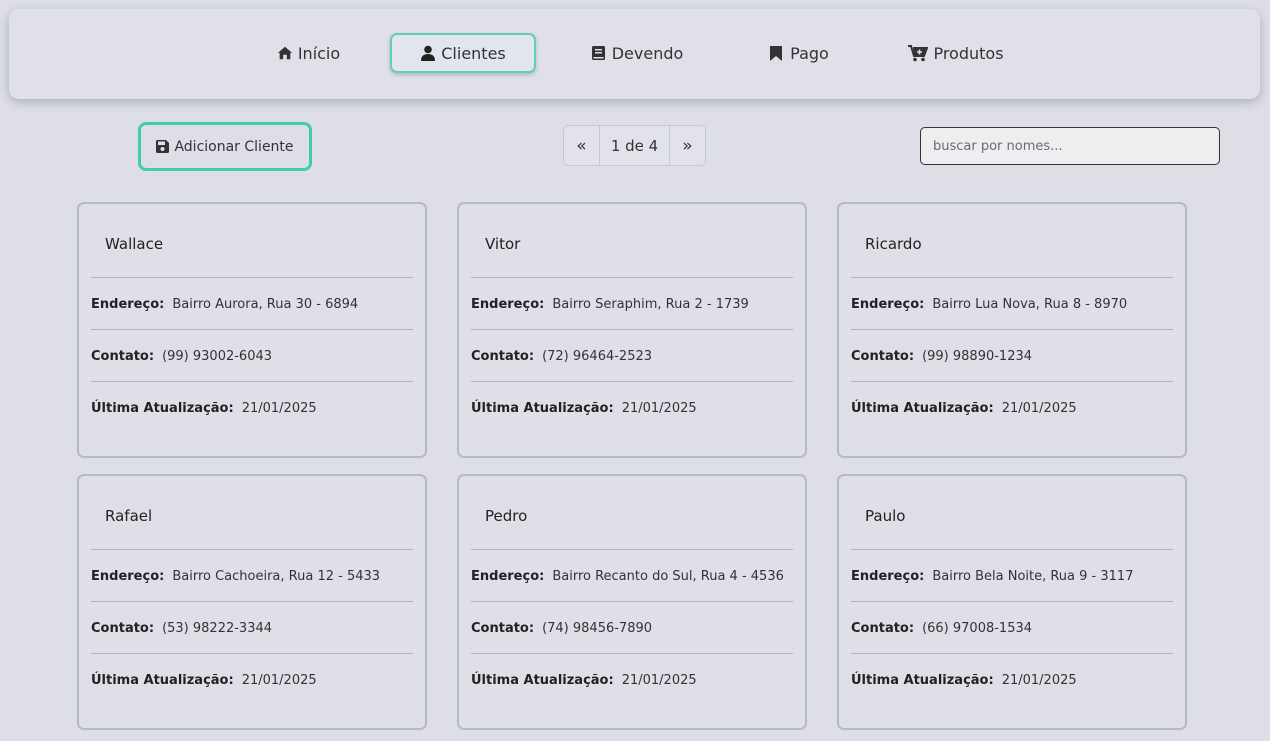 This screenshot has width=1270, height=741. I want to click on pagination-next-button: », so click(687, 145).